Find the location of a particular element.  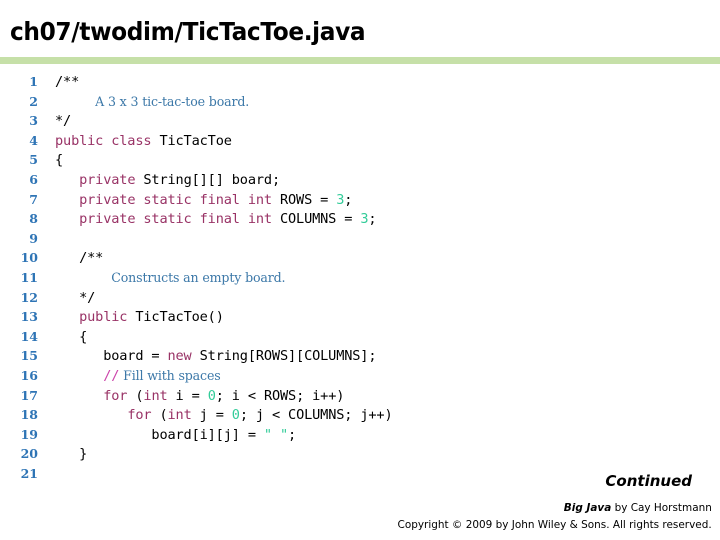

code-line-text: public class TicTacToe is located at coordinates (143, 142).